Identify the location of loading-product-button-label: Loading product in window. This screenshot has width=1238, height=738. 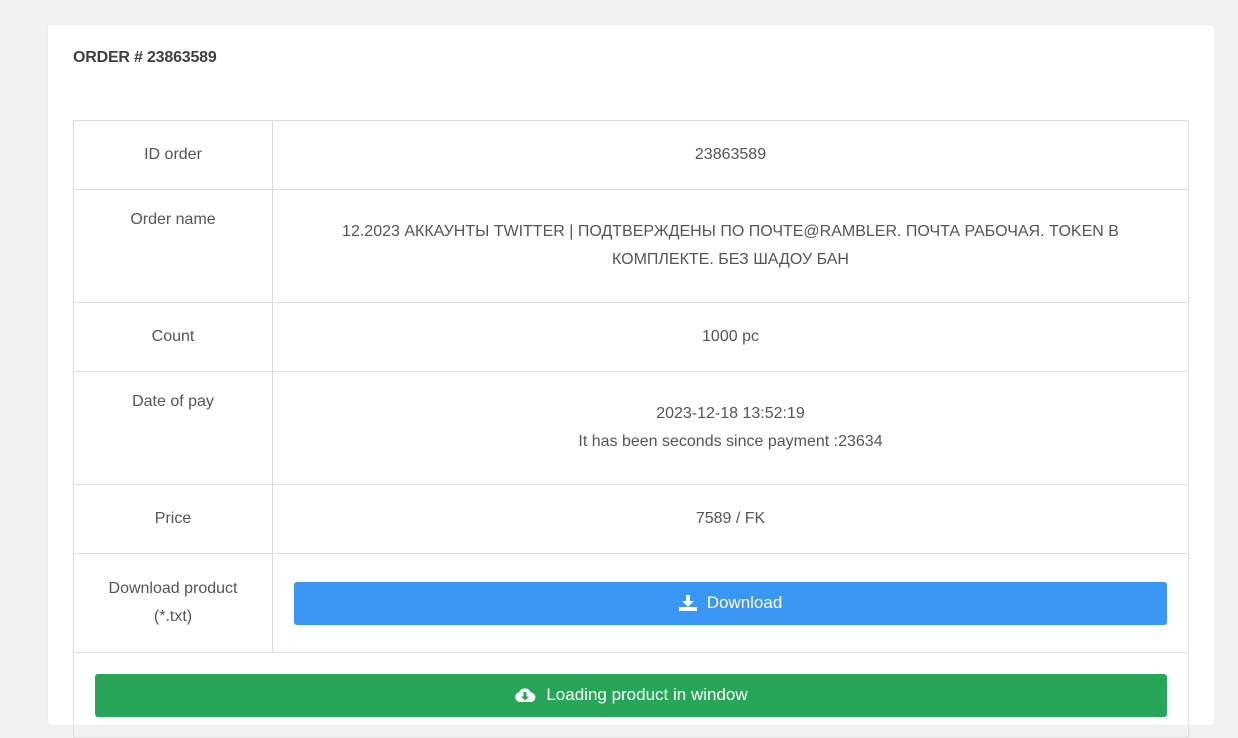
(647, 694).